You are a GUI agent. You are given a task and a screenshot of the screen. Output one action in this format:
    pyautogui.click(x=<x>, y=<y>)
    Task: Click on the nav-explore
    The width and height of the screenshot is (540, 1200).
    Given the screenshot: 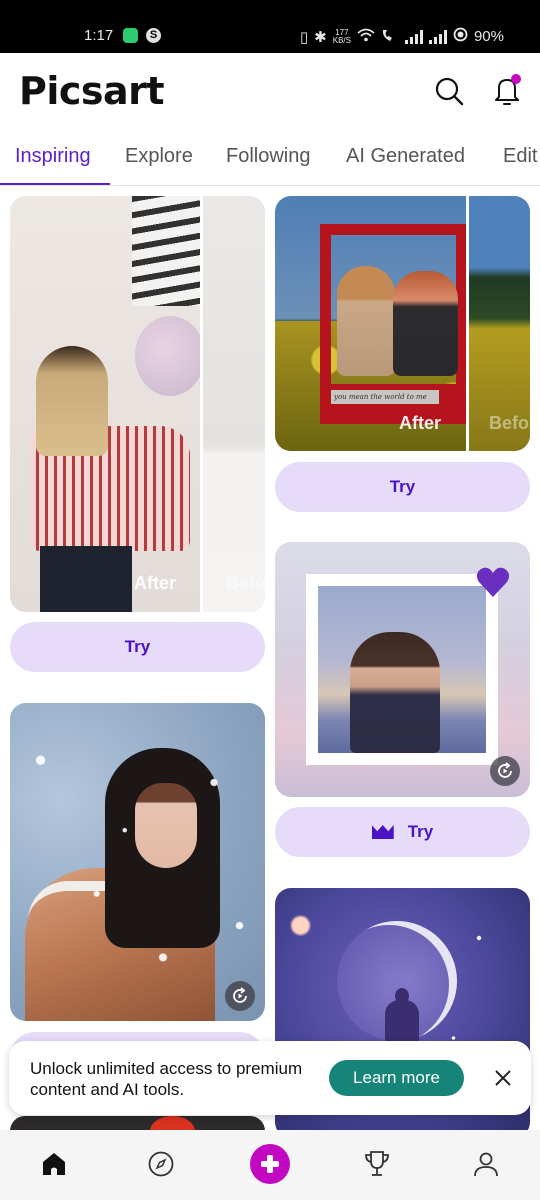 What is the action you would take?
    pyautogui.click(x=161, y=1164)
    